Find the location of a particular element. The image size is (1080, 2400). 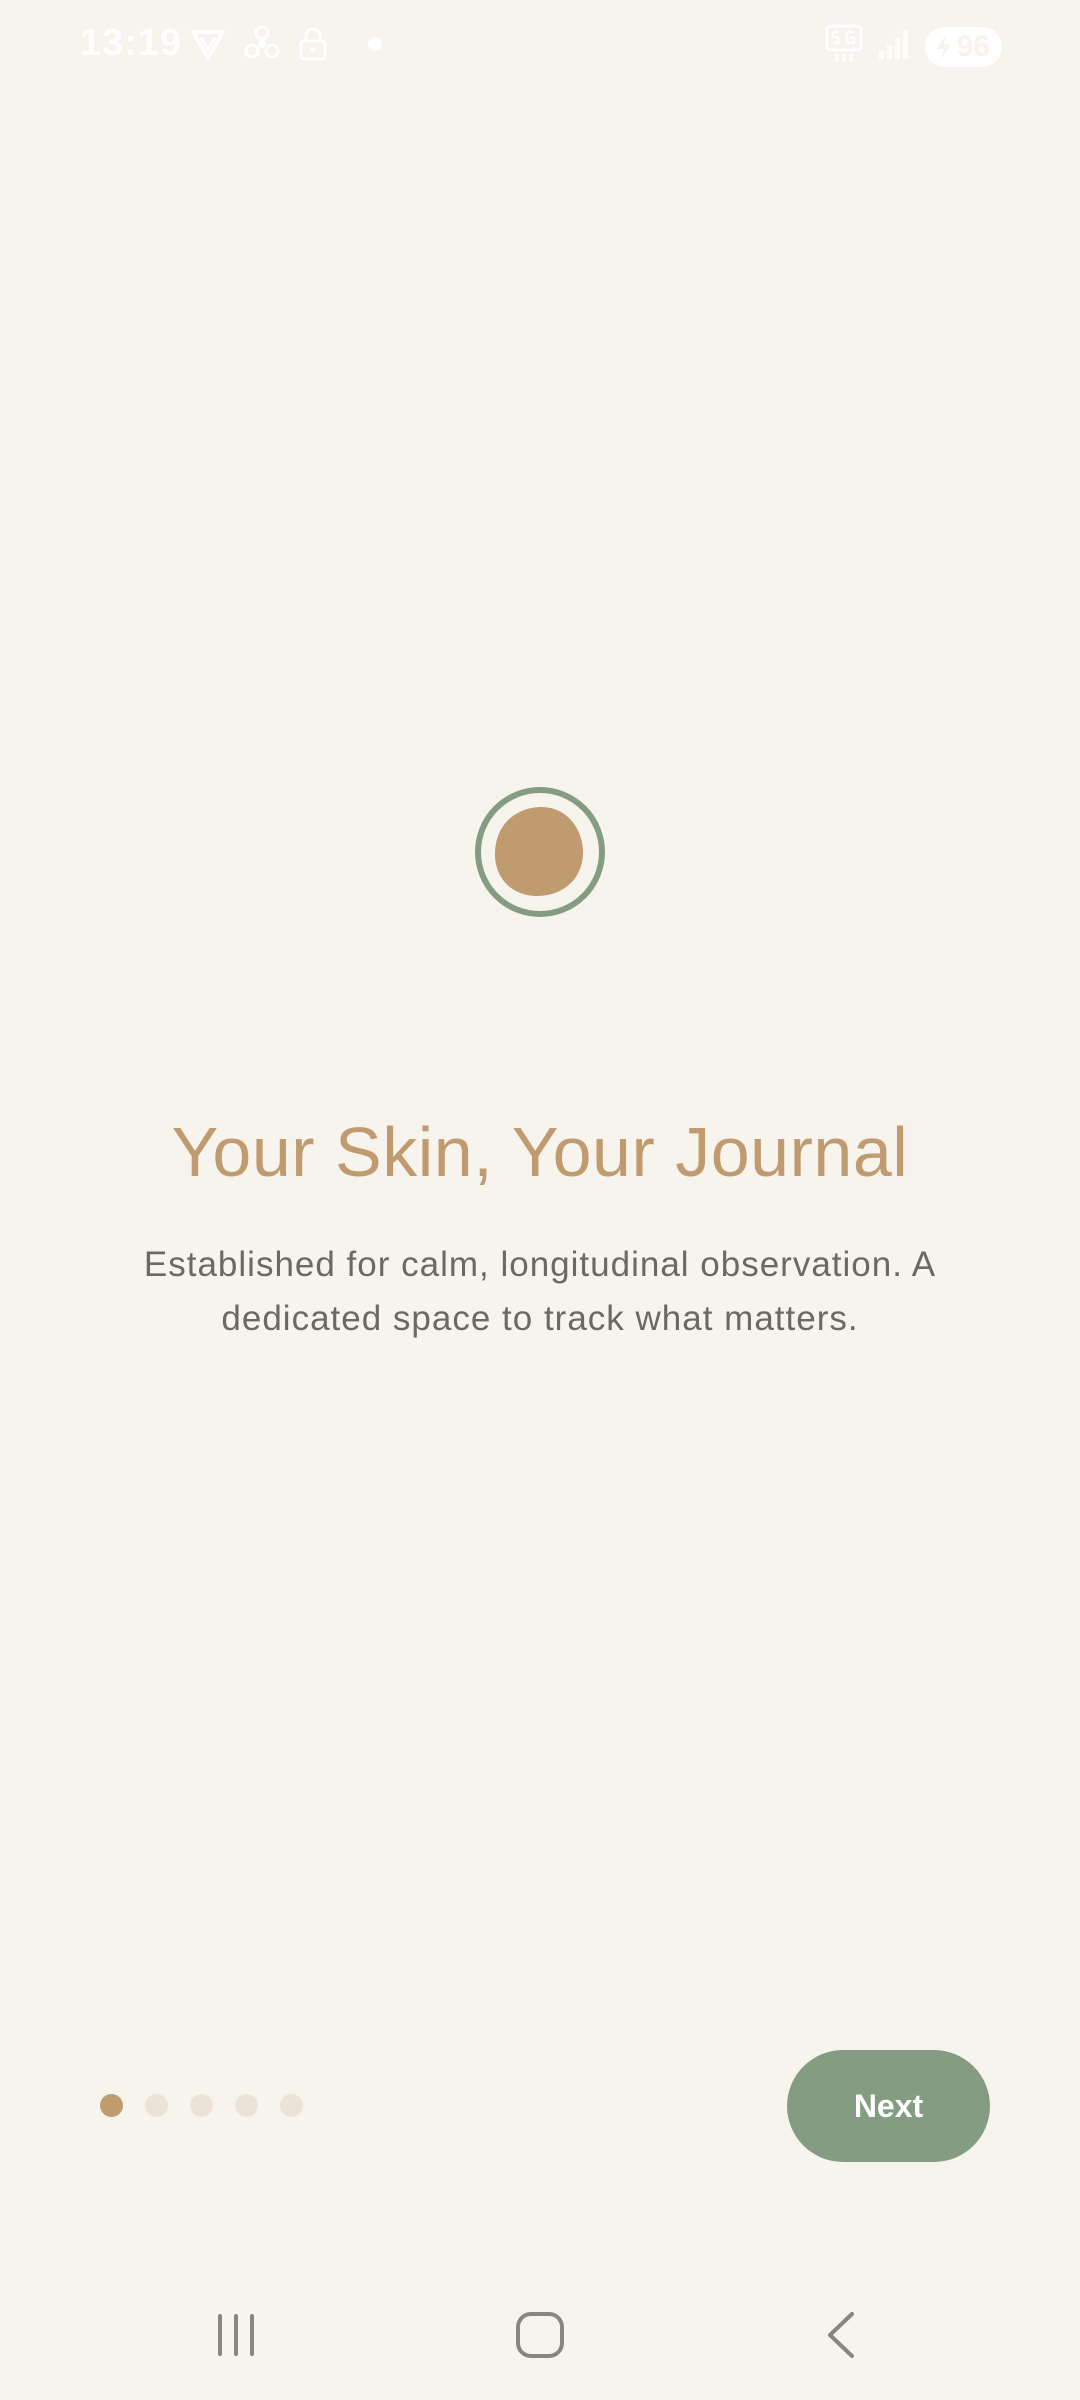

back-icon is located at coordinates (842, 2337).